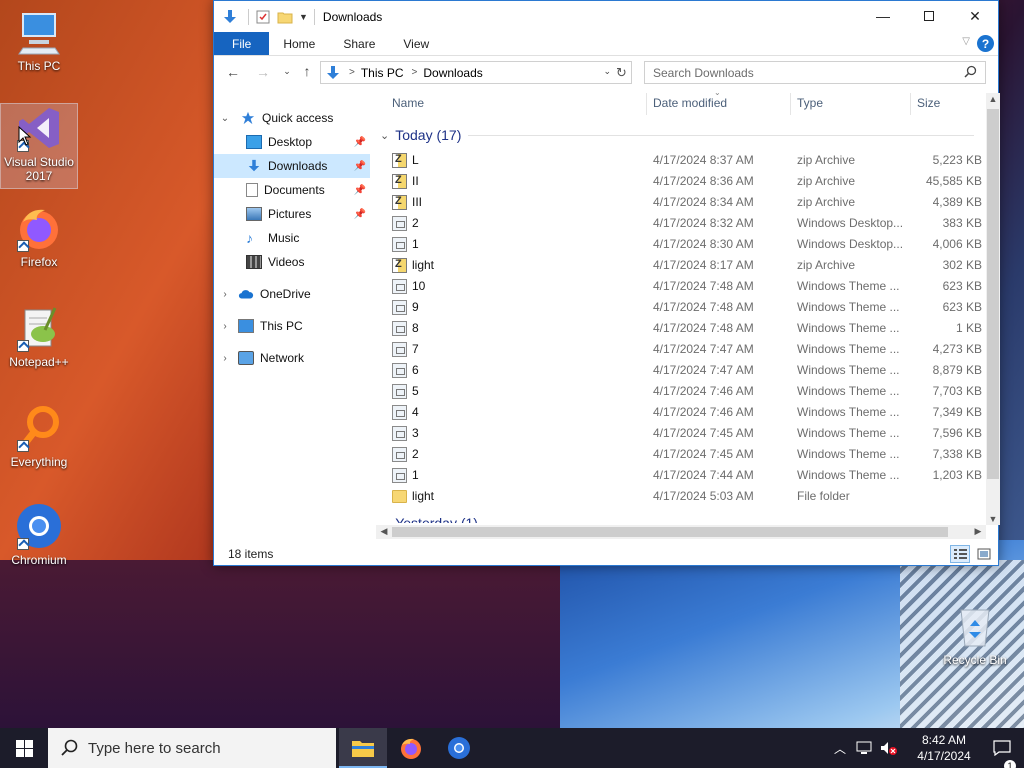 The image size is (1024, 768). I want to click on desktop-icon-label: Chromium, so click(39, 560).